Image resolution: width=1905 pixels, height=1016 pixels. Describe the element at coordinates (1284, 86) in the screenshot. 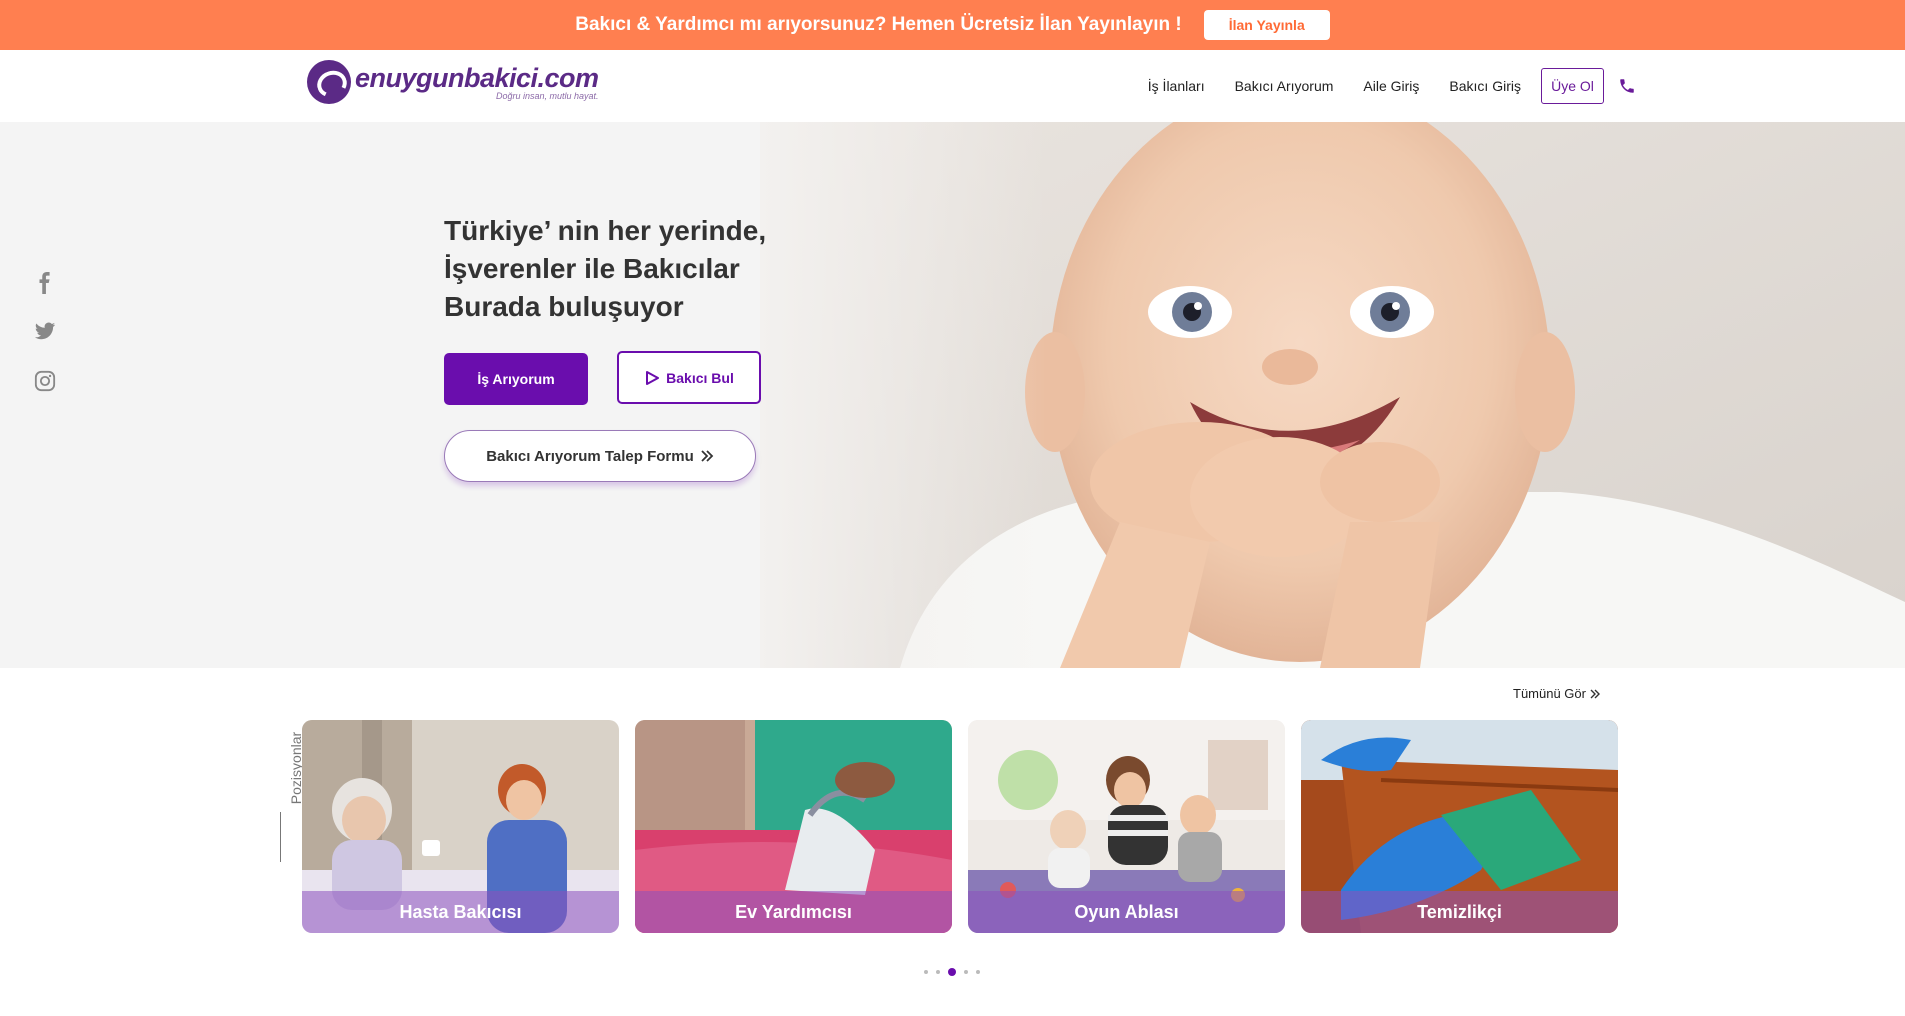

I see `nav-looking-for-caregiver: Bakıcı Arıyorum` at that location.